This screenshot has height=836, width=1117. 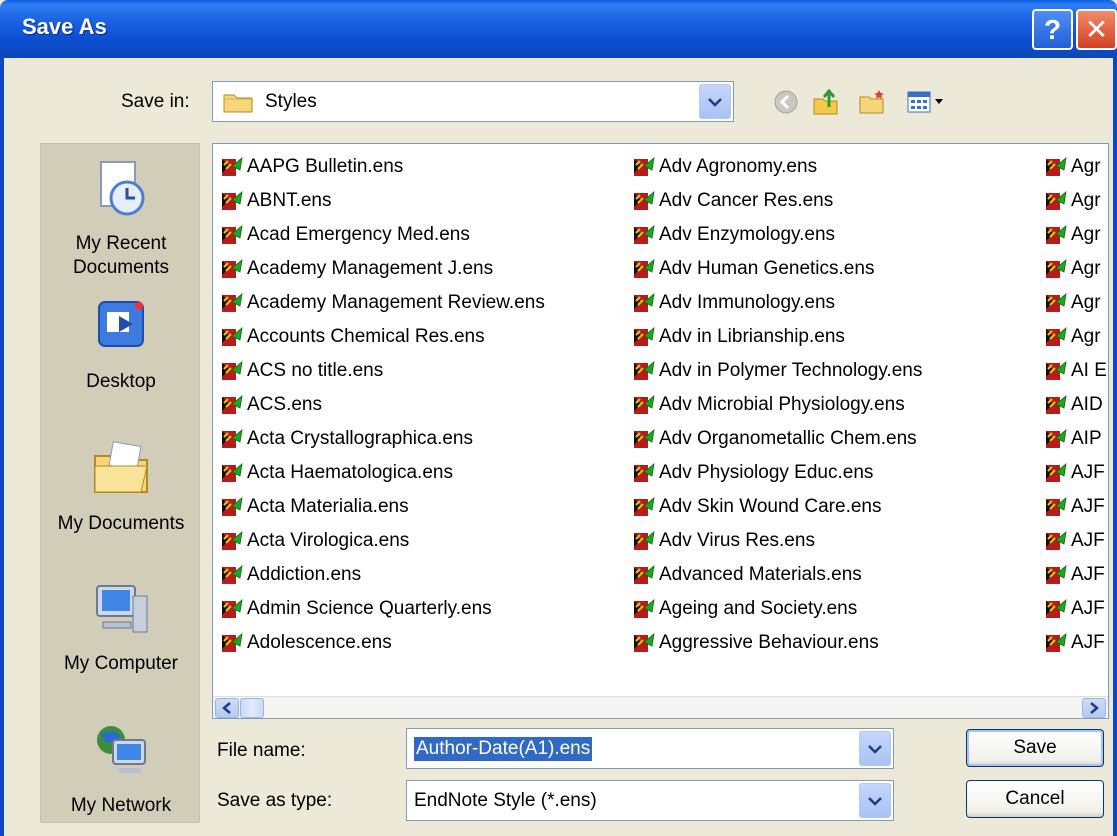 I want to click on back-icon, so click(x=786, y=102).